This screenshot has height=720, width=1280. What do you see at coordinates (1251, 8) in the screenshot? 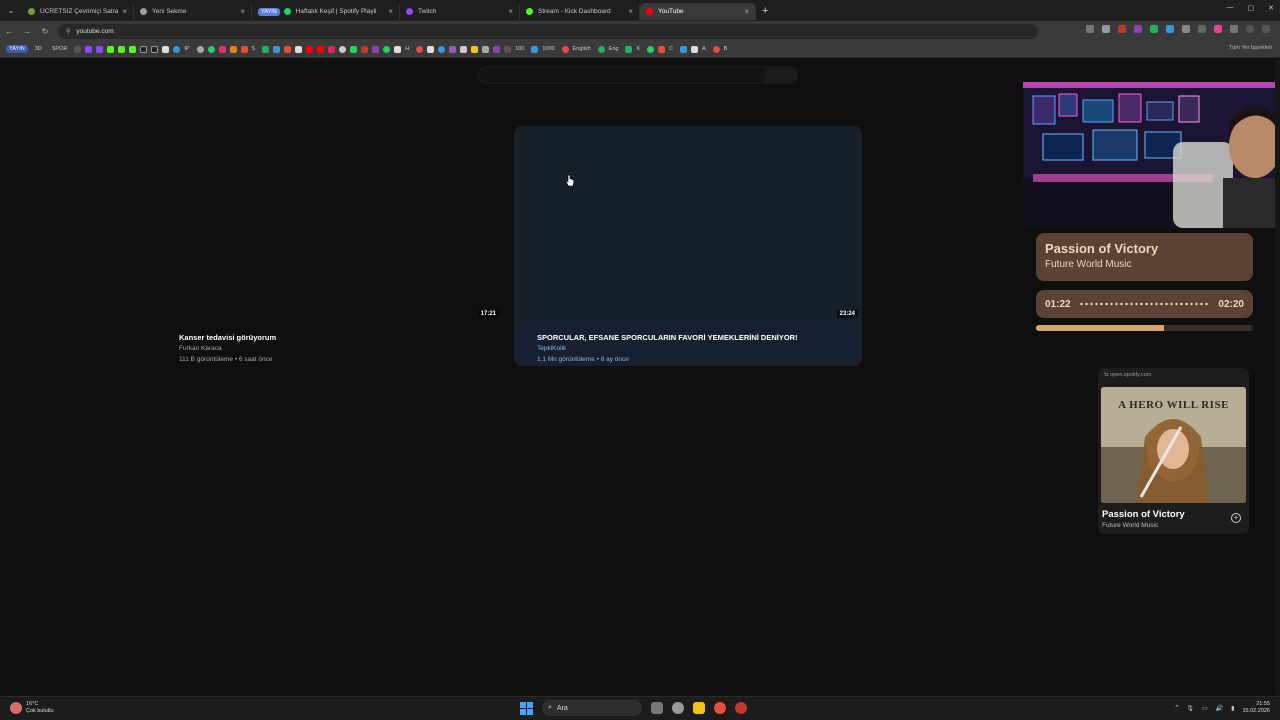
I see `maximize-icon: ▢` at bounding box center [1251, 8].